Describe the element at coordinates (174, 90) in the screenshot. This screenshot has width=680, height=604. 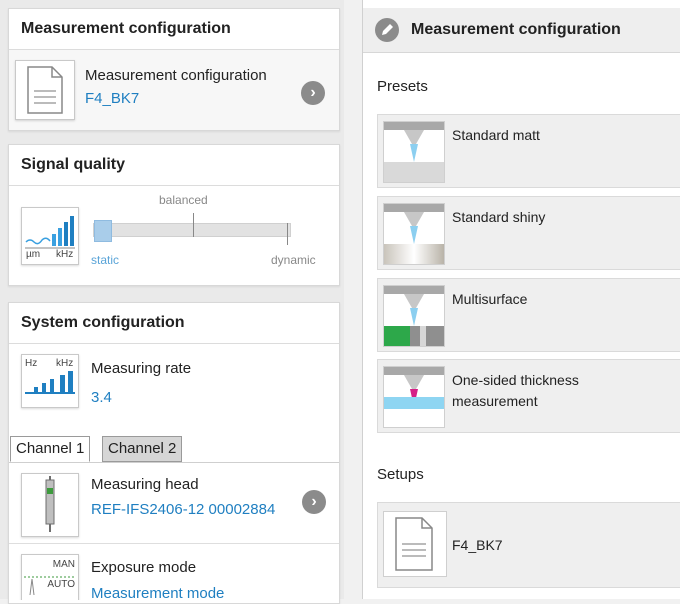
I see `measurement-config-item: Measurement configuration F4_BK7 ›` at that location.